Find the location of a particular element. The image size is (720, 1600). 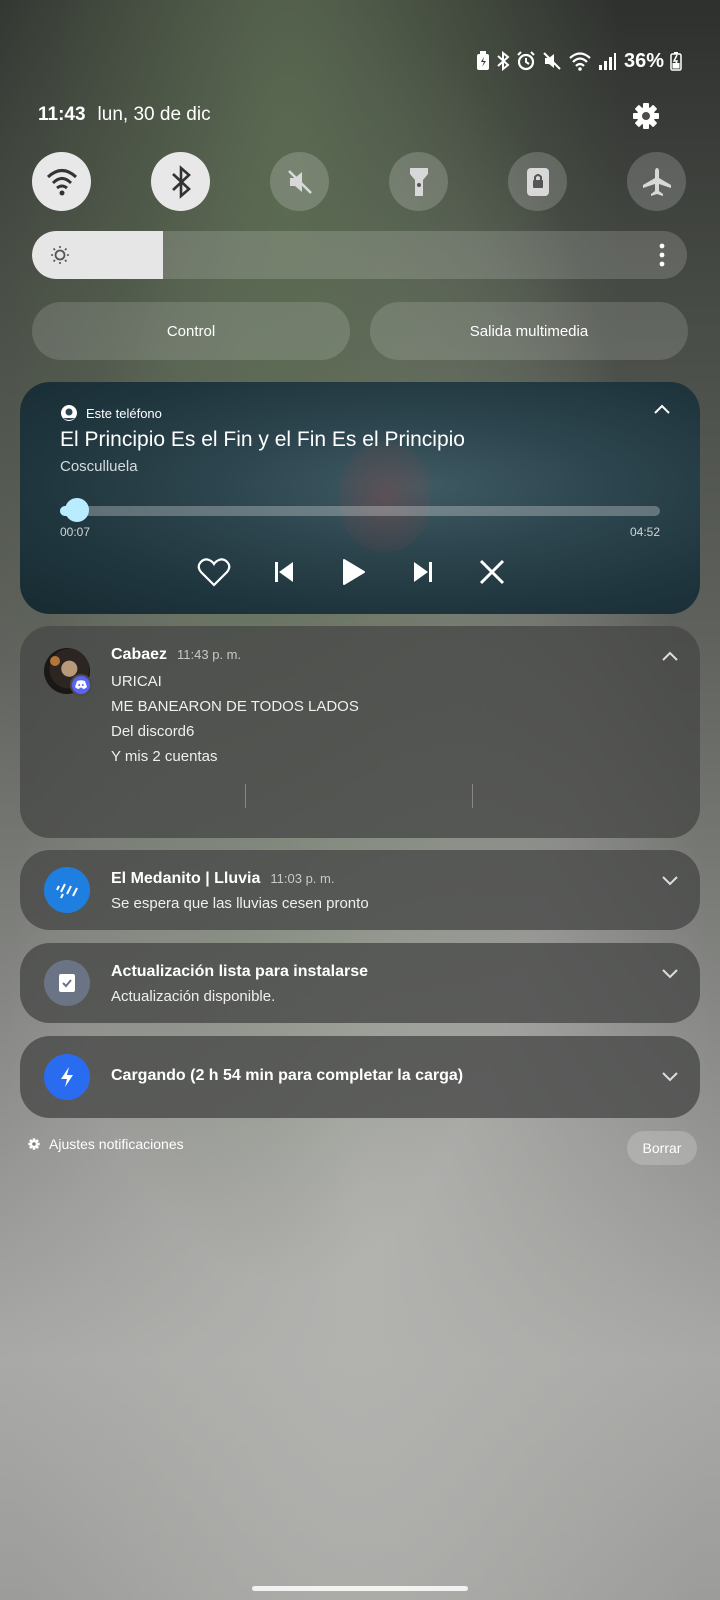

play-button is located at coordinates (354, 572).